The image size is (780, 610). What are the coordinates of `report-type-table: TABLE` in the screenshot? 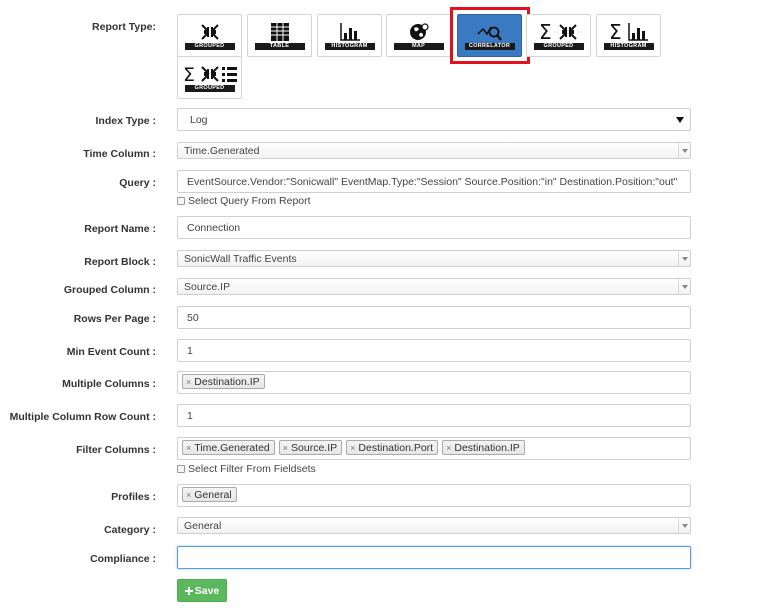 It's located at (279, 35).